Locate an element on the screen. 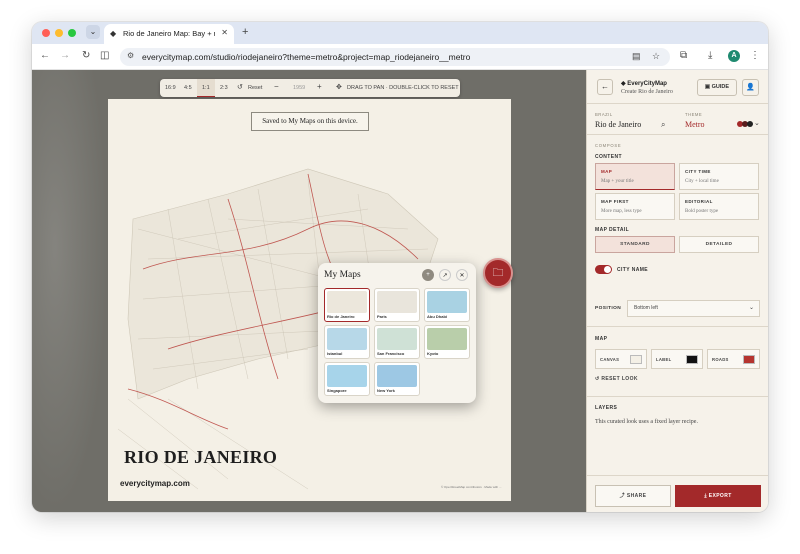  reset-icon: ↺ is located at coordinates (240, 87).